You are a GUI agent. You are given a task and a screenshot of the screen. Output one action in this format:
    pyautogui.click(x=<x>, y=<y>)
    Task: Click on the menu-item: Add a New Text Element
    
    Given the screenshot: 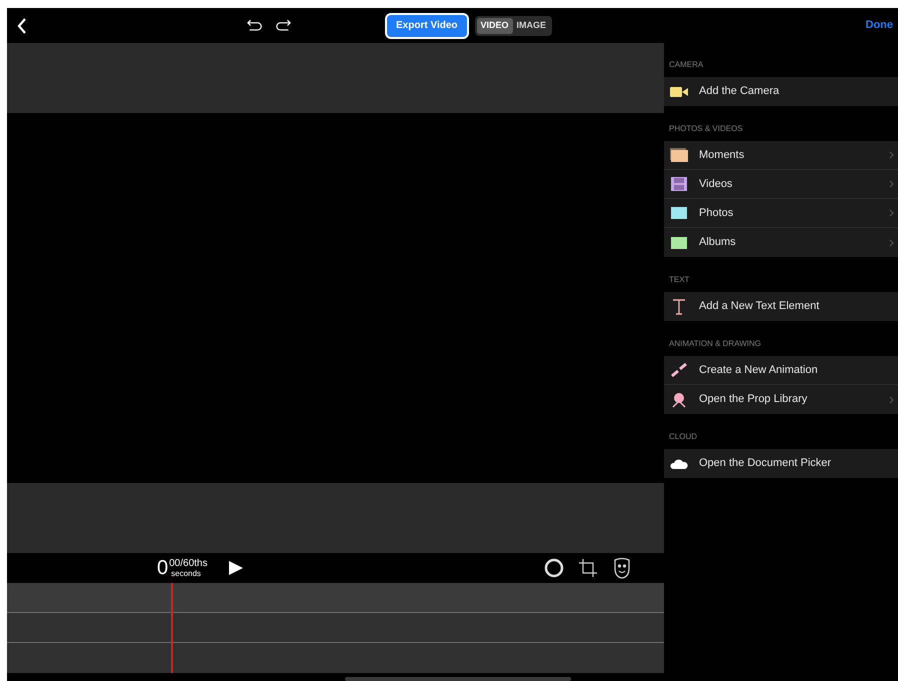 What is the action you would take?
    pyautogui.click(x=781, y=306)
    